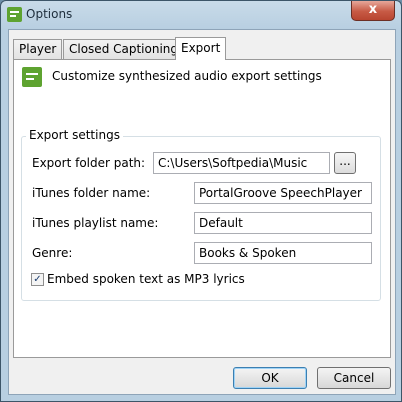 This screenshot has width=402, height=402. What do you see at coordinates (52, 253) in the screenshot?
I see `genre-label: Genre:` at bounding box center [52, 253].